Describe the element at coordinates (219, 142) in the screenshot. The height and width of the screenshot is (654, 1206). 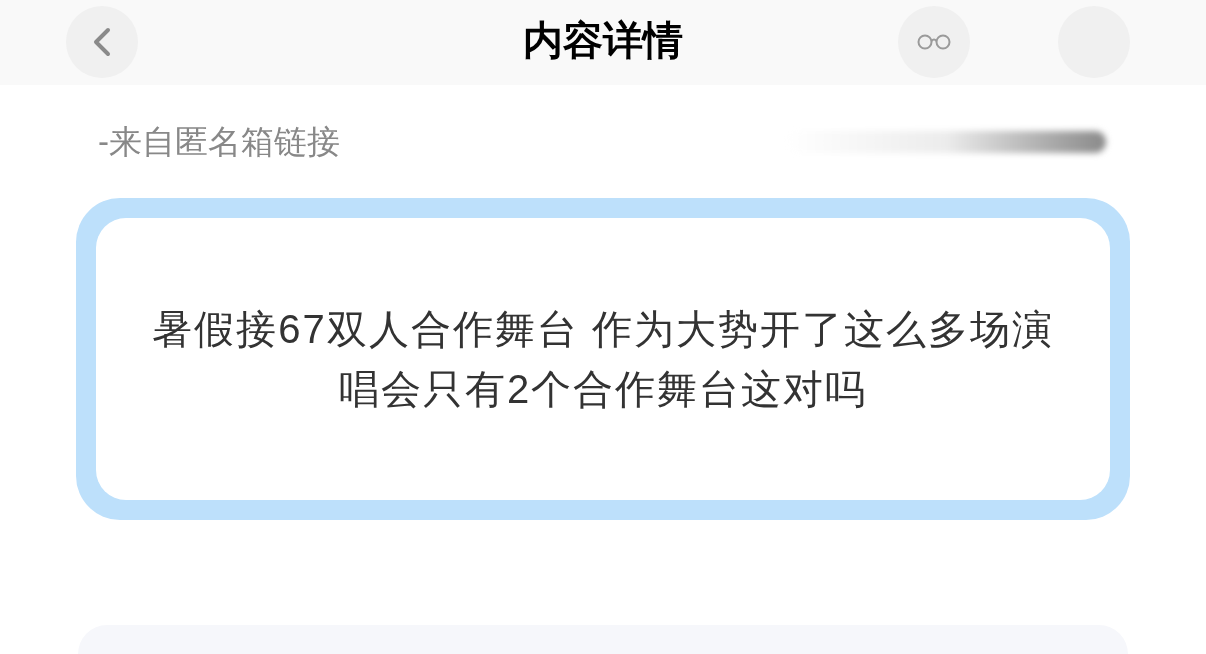
I see `source-label: -来自匿名箱链接` at that location.